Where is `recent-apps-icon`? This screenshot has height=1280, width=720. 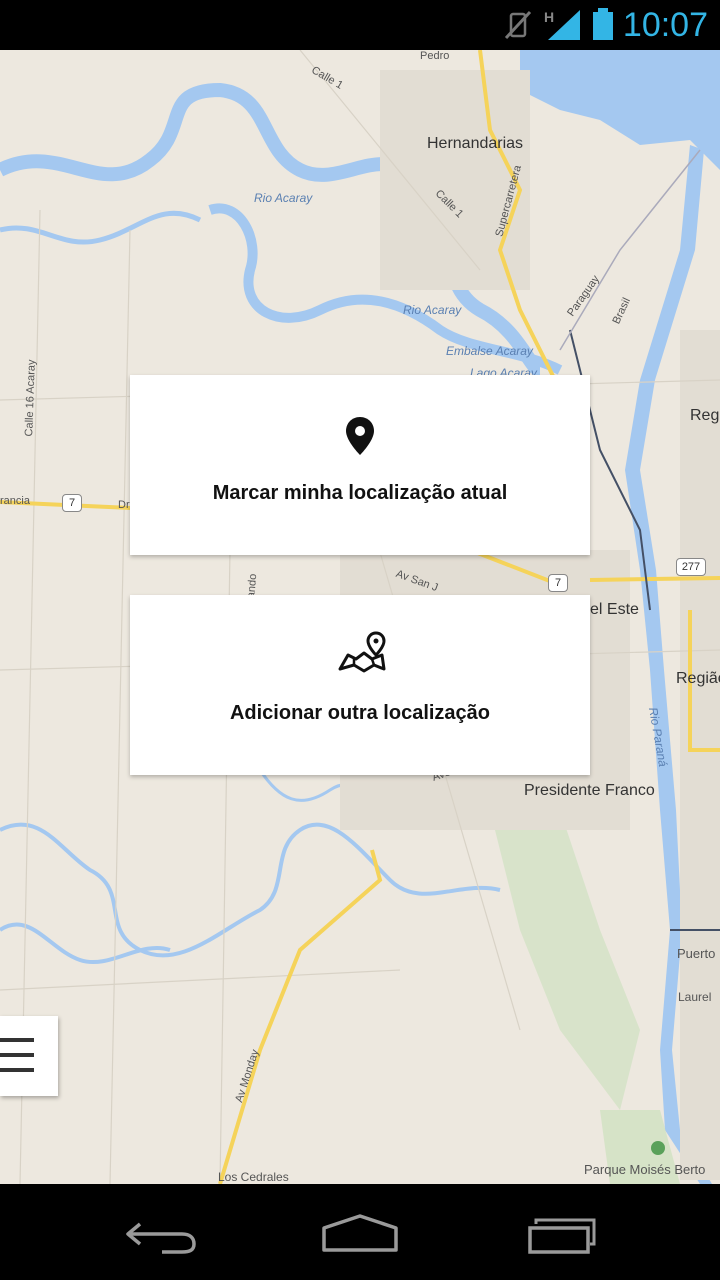 recent-apps-icon is located at coordinates (560, 1232).